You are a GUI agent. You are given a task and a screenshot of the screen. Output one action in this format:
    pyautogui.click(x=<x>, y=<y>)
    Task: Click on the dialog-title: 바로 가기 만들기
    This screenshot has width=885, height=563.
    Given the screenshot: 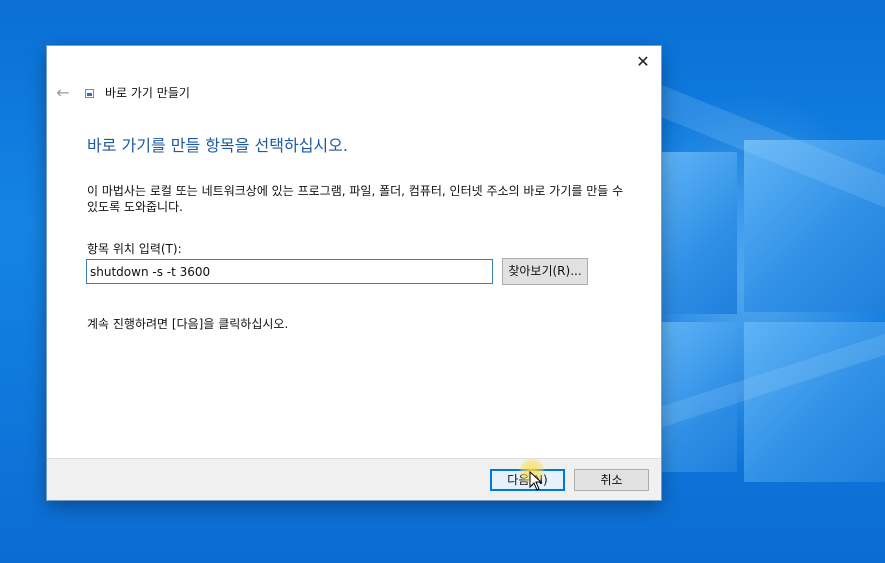 What is the action you would take?
    pyautogui.click(x=147, y=93)
    